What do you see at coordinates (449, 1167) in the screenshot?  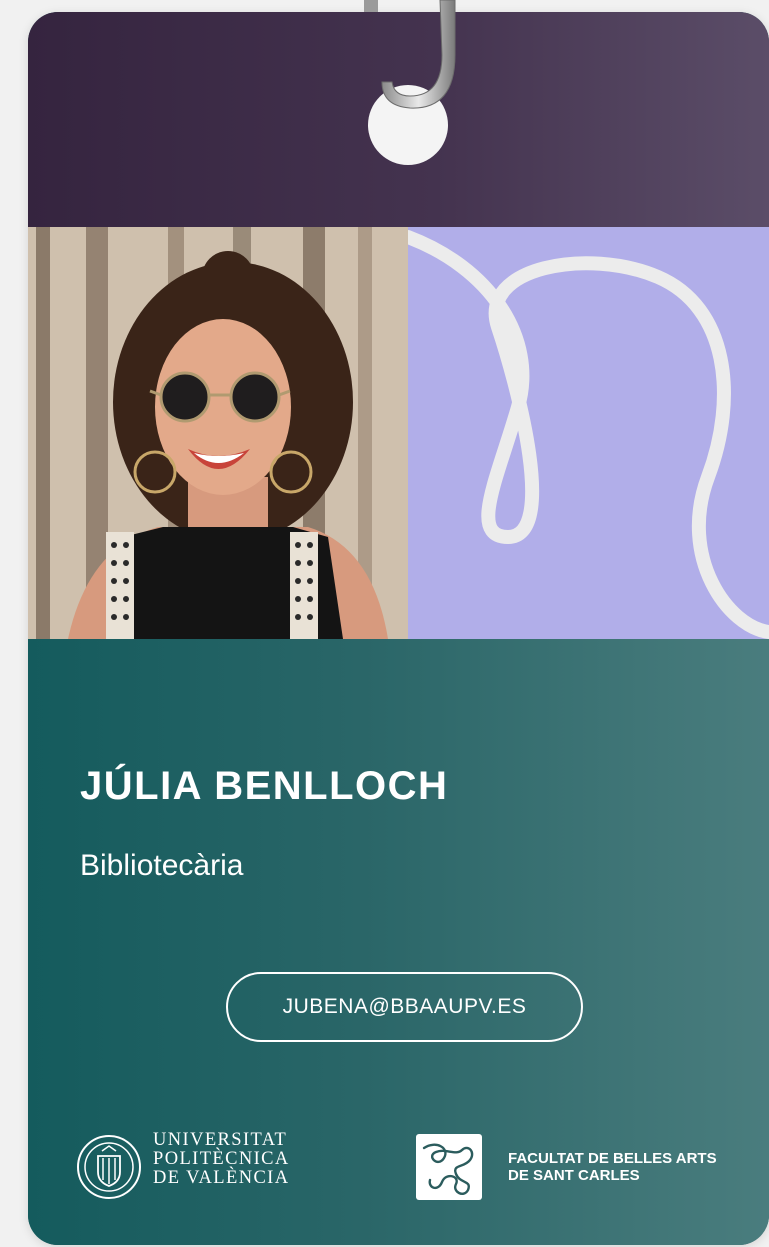 I see `squiggle-logo-icon` at bounding box center [449, 1167].